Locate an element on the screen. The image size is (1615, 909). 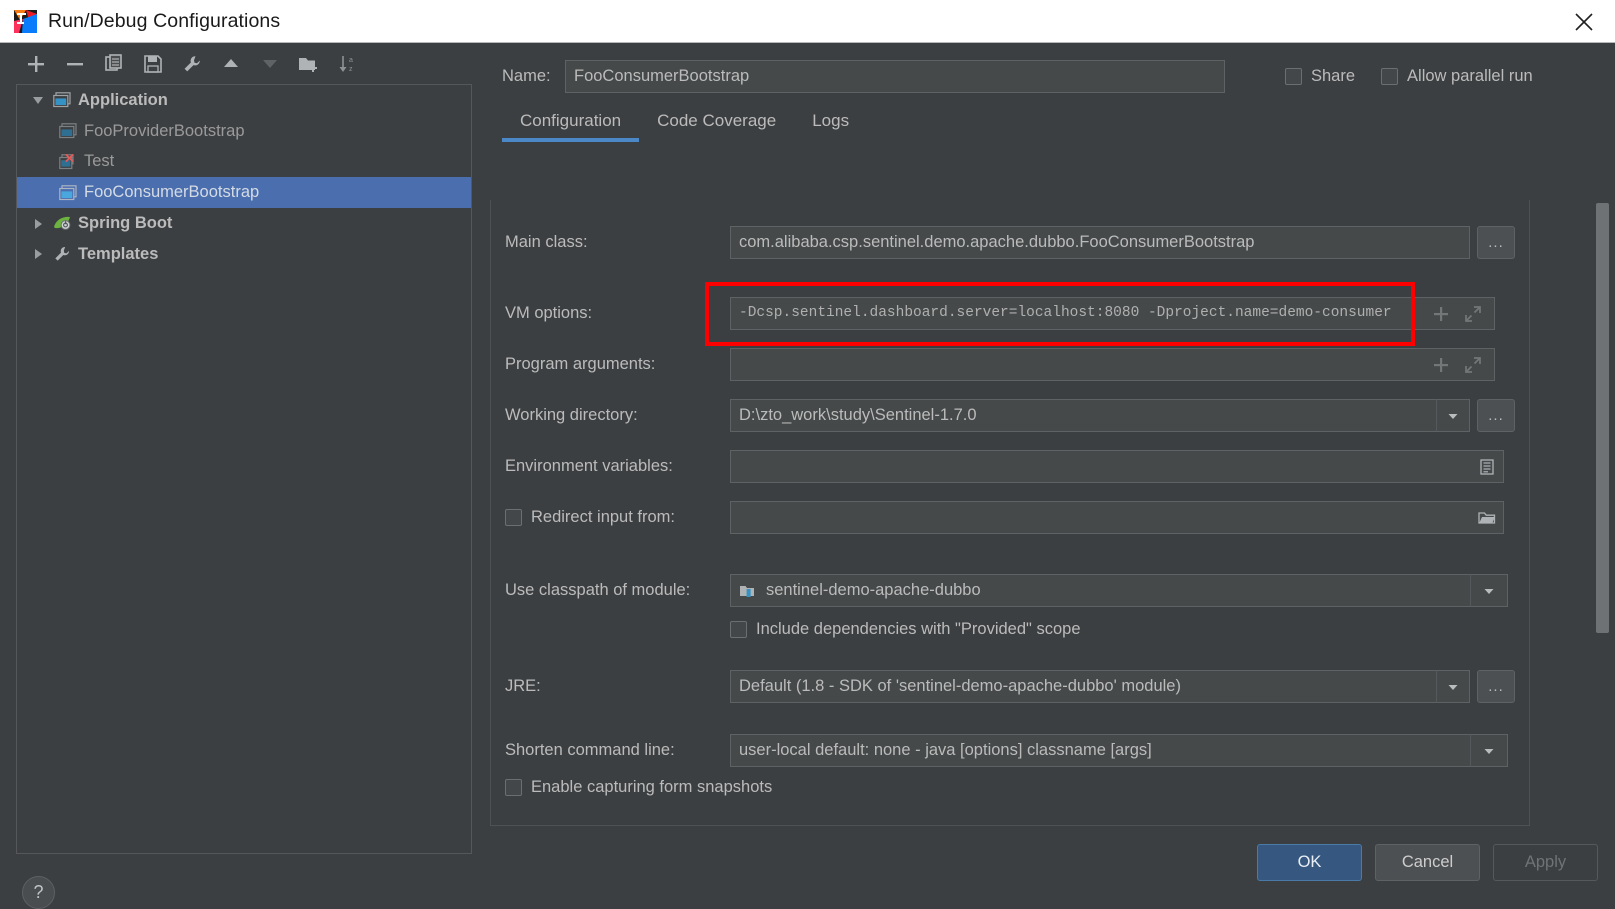
program-arguments-row: Program arguments: is located at coordinates (1000, 364).